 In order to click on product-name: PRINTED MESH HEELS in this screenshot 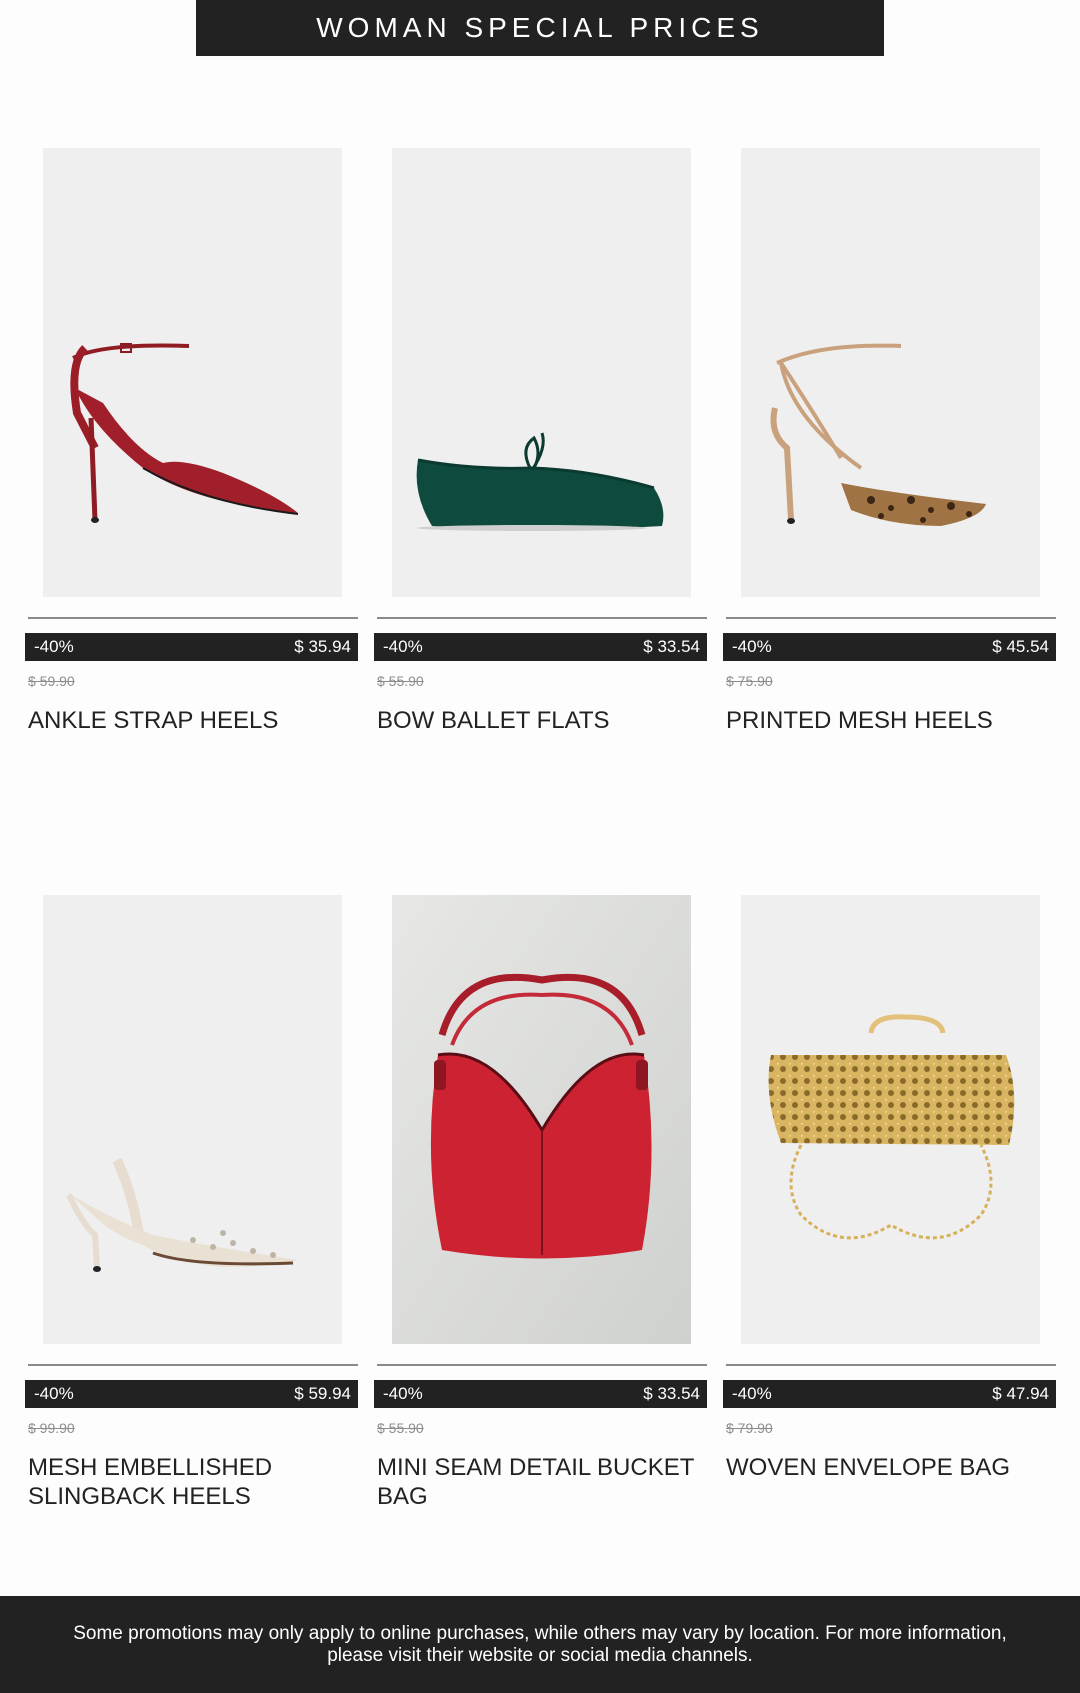, I will do `click(891, 720)`.